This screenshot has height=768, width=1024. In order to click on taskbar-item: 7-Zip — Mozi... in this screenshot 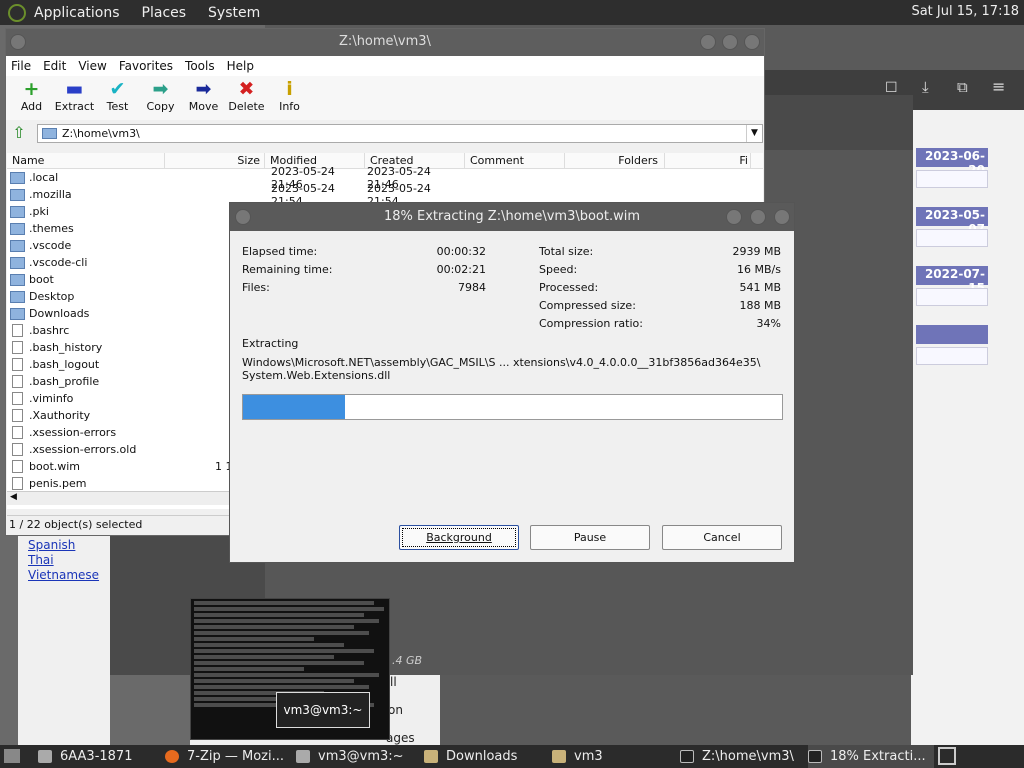, I will do `click(227, 756)`.